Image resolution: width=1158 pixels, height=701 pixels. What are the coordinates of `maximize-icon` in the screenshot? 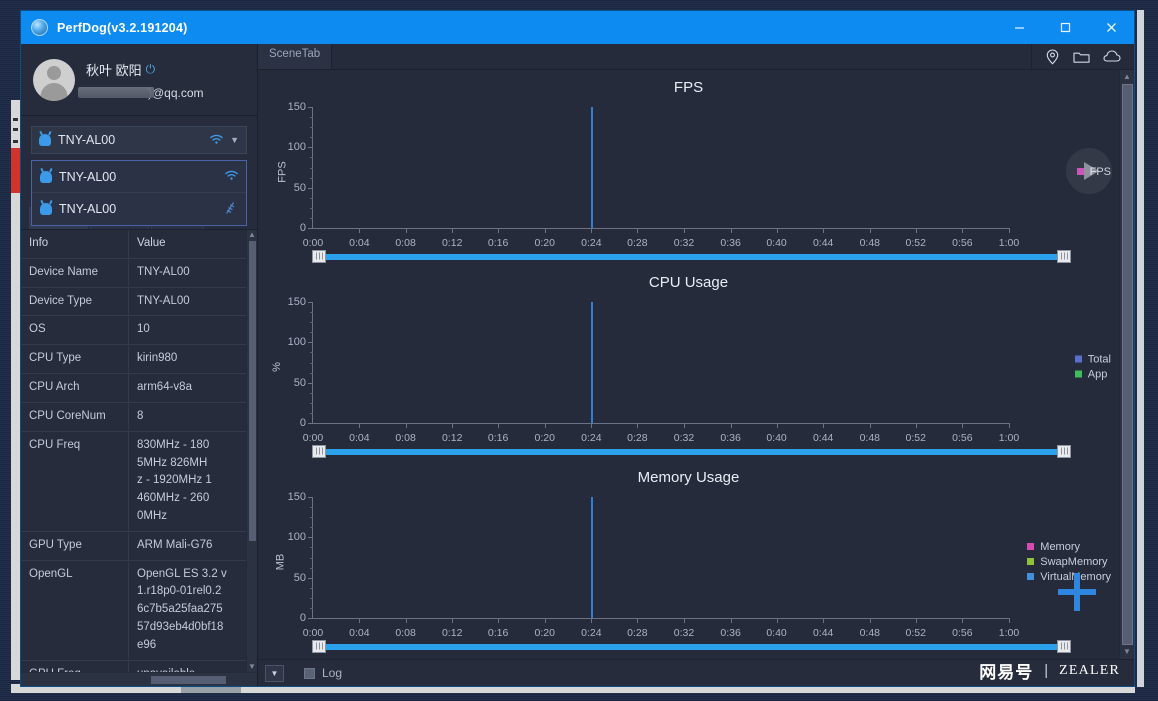 It's located at (1065, 27).